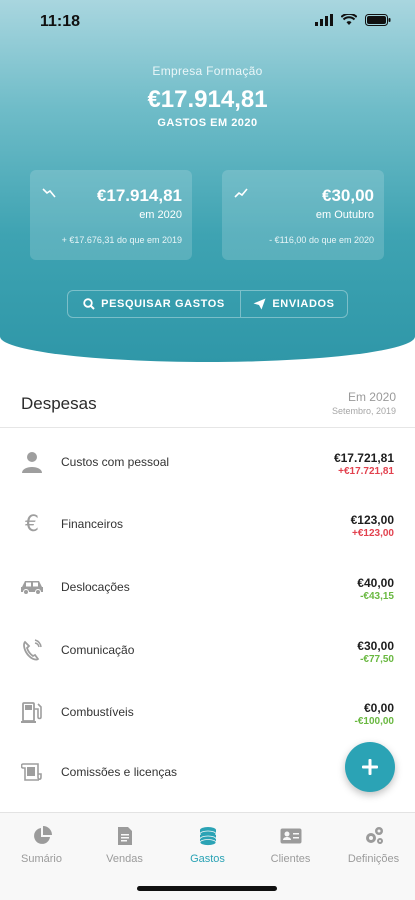  I want to click on expense-value: €30,00, so click(375, 646).